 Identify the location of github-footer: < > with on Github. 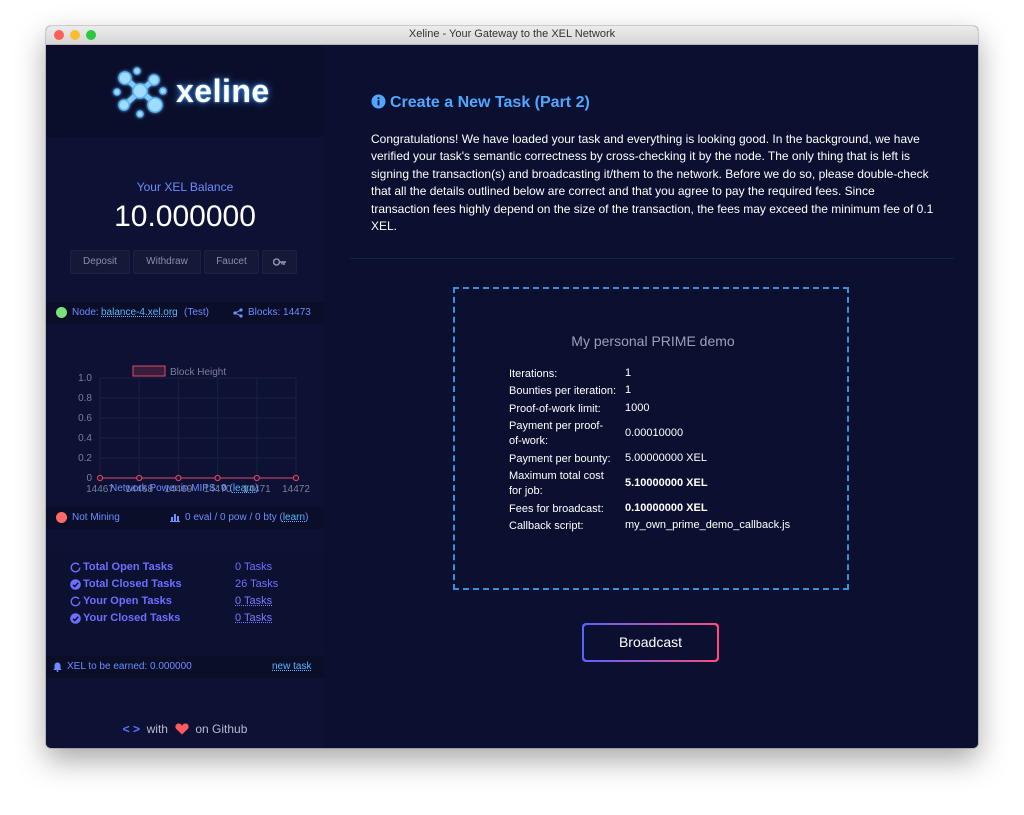
(185, 729).